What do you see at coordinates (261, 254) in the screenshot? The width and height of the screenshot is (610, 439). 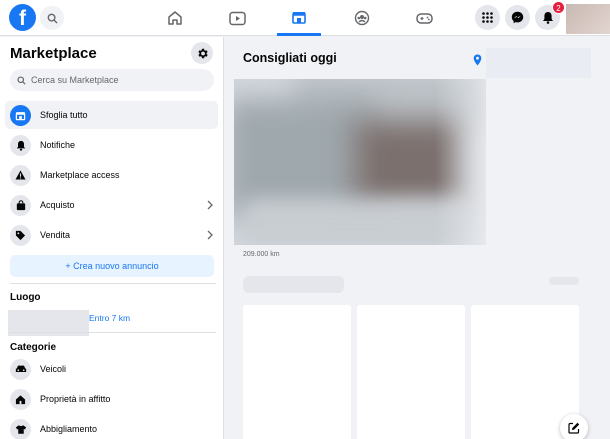 I see `listing-subtitle: 209.000 km` at bounding box center [261, 254].